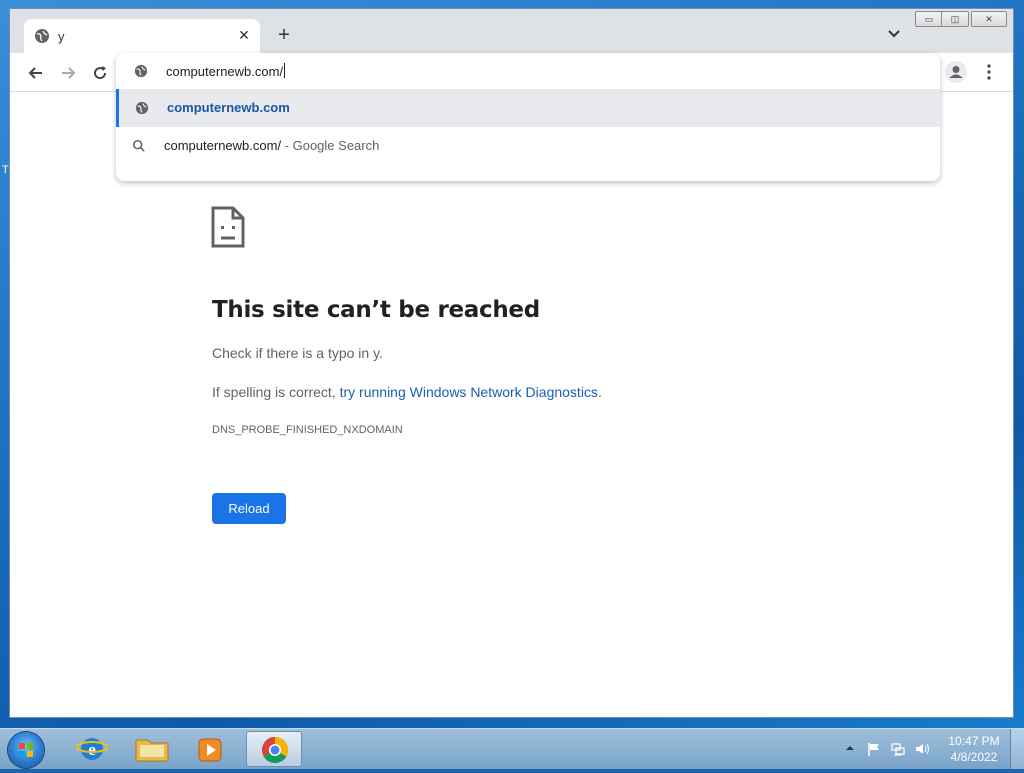  I want to click on reload-button: Reload, so click(249, 508).